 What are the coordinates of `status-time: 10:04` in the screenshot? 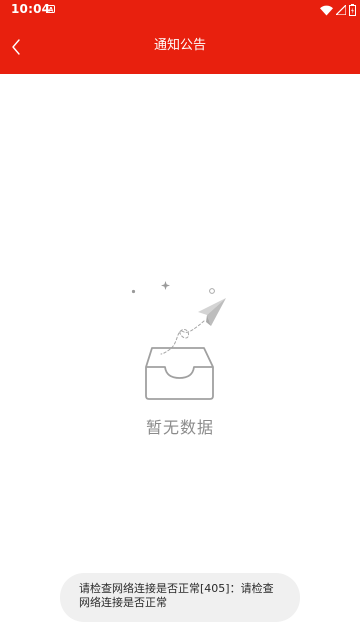 It's located at (31, 9).